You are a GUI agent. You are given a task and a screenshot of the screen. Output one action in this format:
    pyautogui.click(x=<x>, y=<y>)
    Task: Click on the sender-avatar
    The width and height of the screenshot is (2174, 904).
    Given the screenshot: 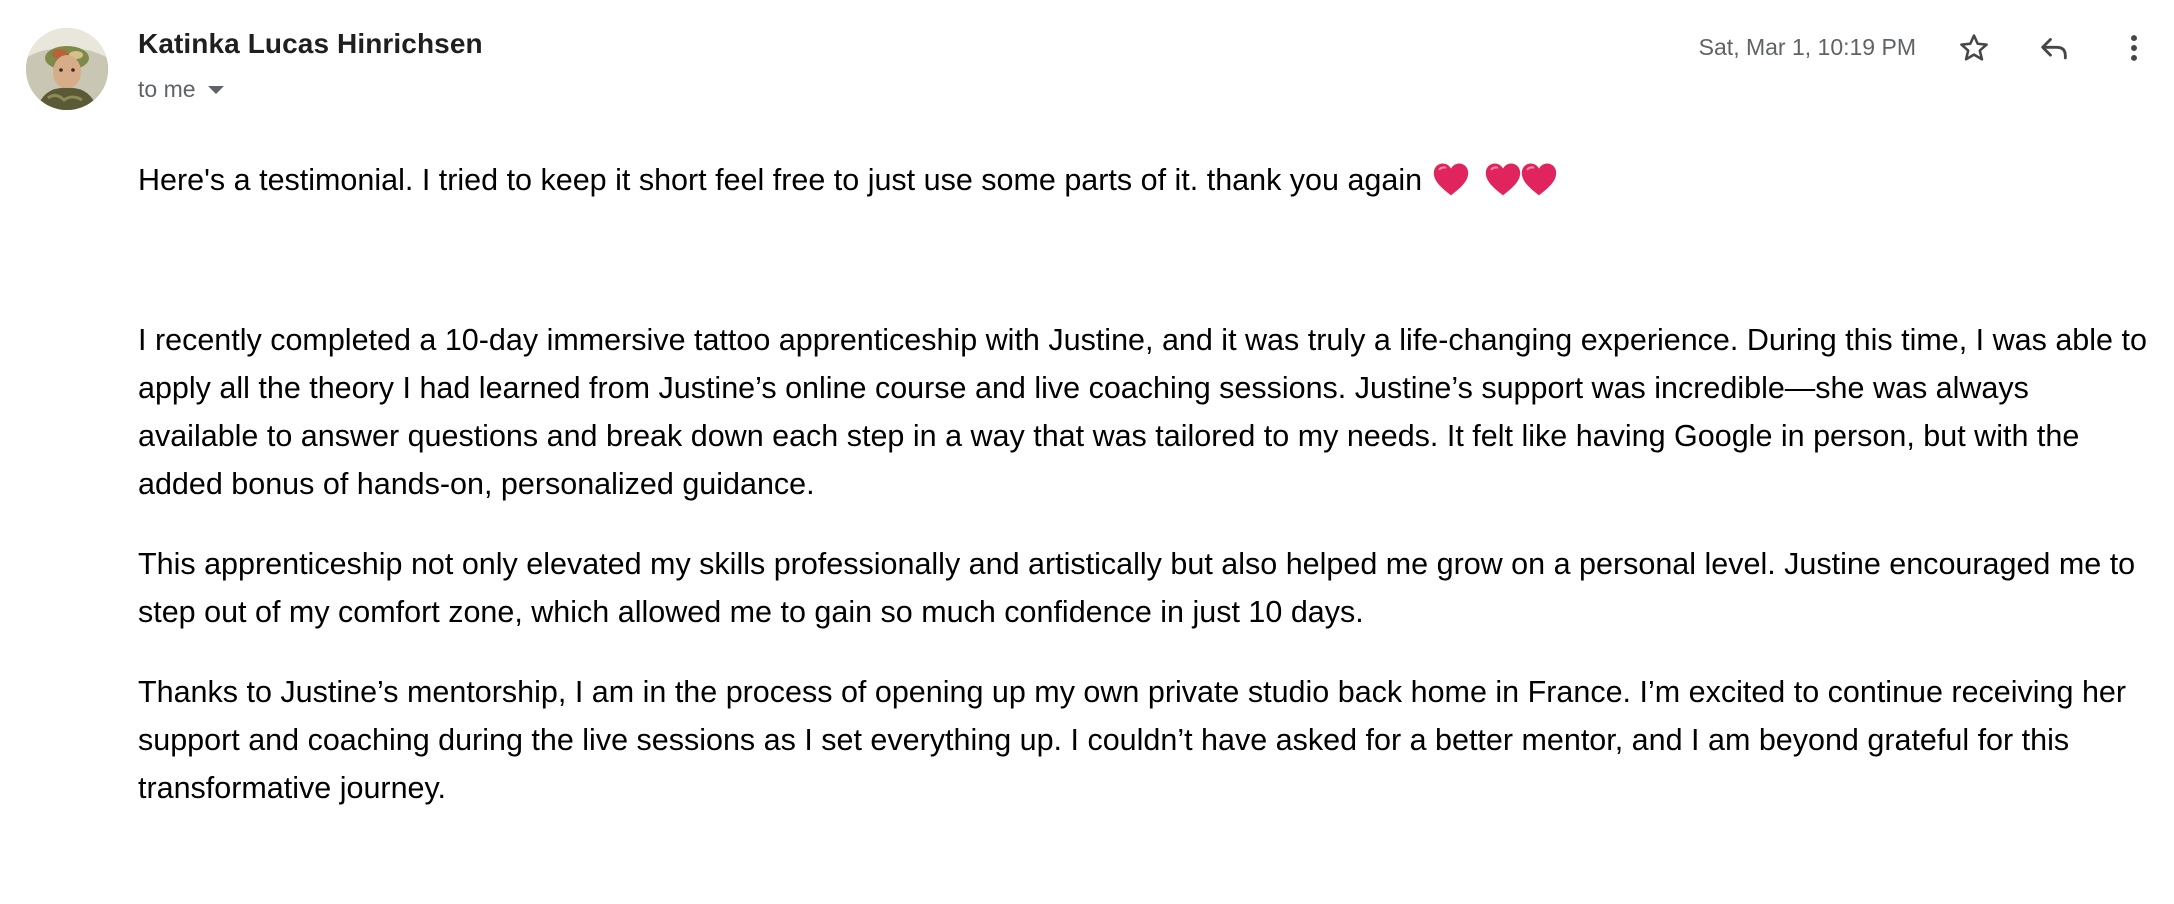 What is the action you would take?
    pyautogui.click(x=67, y=69)
    